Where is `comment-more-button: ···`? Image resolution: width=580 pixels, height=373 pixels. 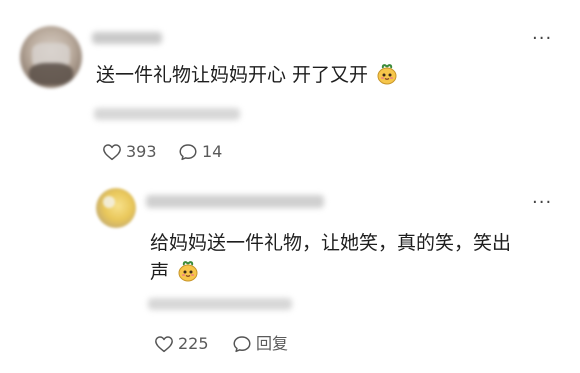 comment-more-button: ··· is located at coordinates (542, 38).